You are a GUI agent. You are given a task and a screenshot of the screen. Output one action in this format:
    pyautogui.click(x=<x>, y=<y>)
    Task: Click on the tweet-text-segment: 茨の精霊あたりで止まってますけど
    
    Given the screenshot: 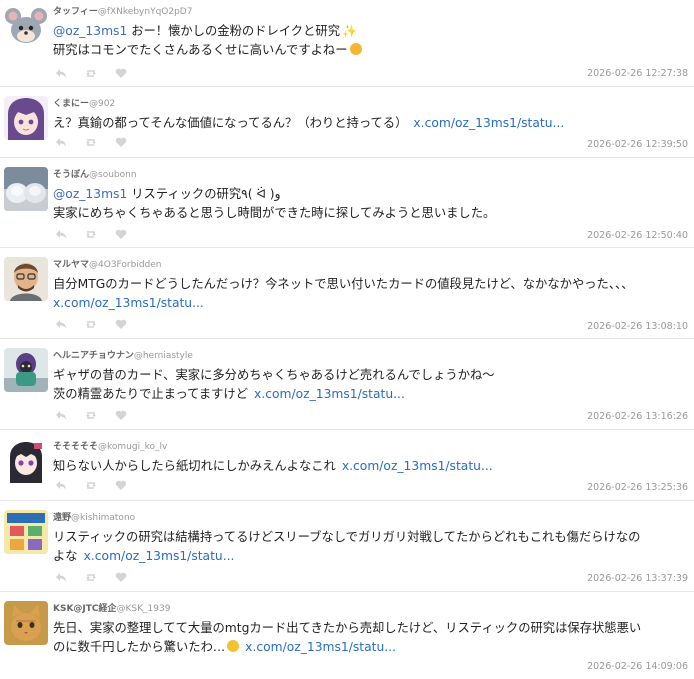 What is the action you would take?
    pyautogui.click(x=151, y=394)
    